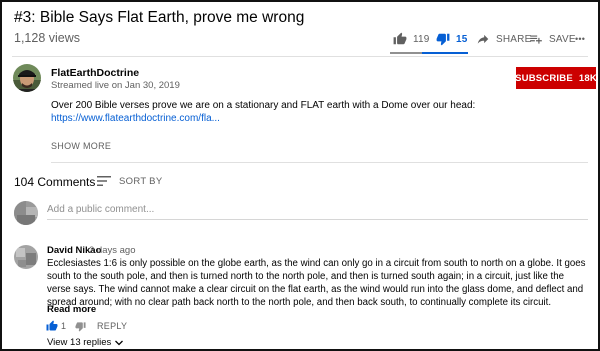  What do you see at coordinates (112, 326) in the screenshot?
I see `reply-button: REPLY` at bounding box center [112, 326].